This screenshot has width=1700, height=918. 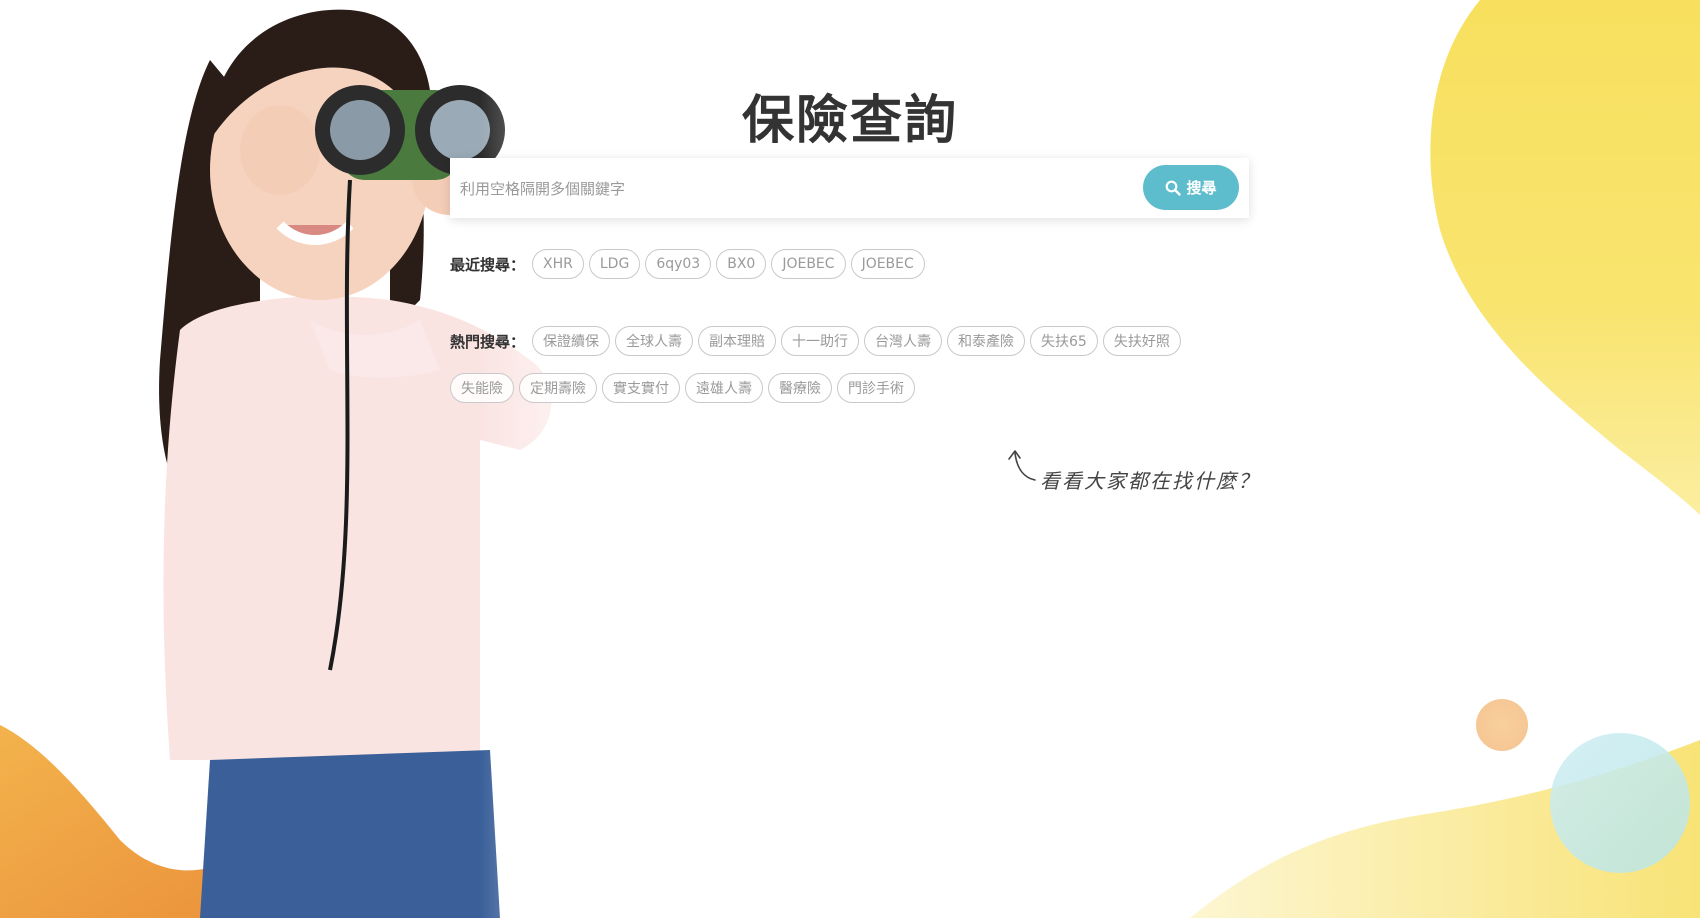 I want to click on popular-tag: 醫療險, so click(x=800, y=388).